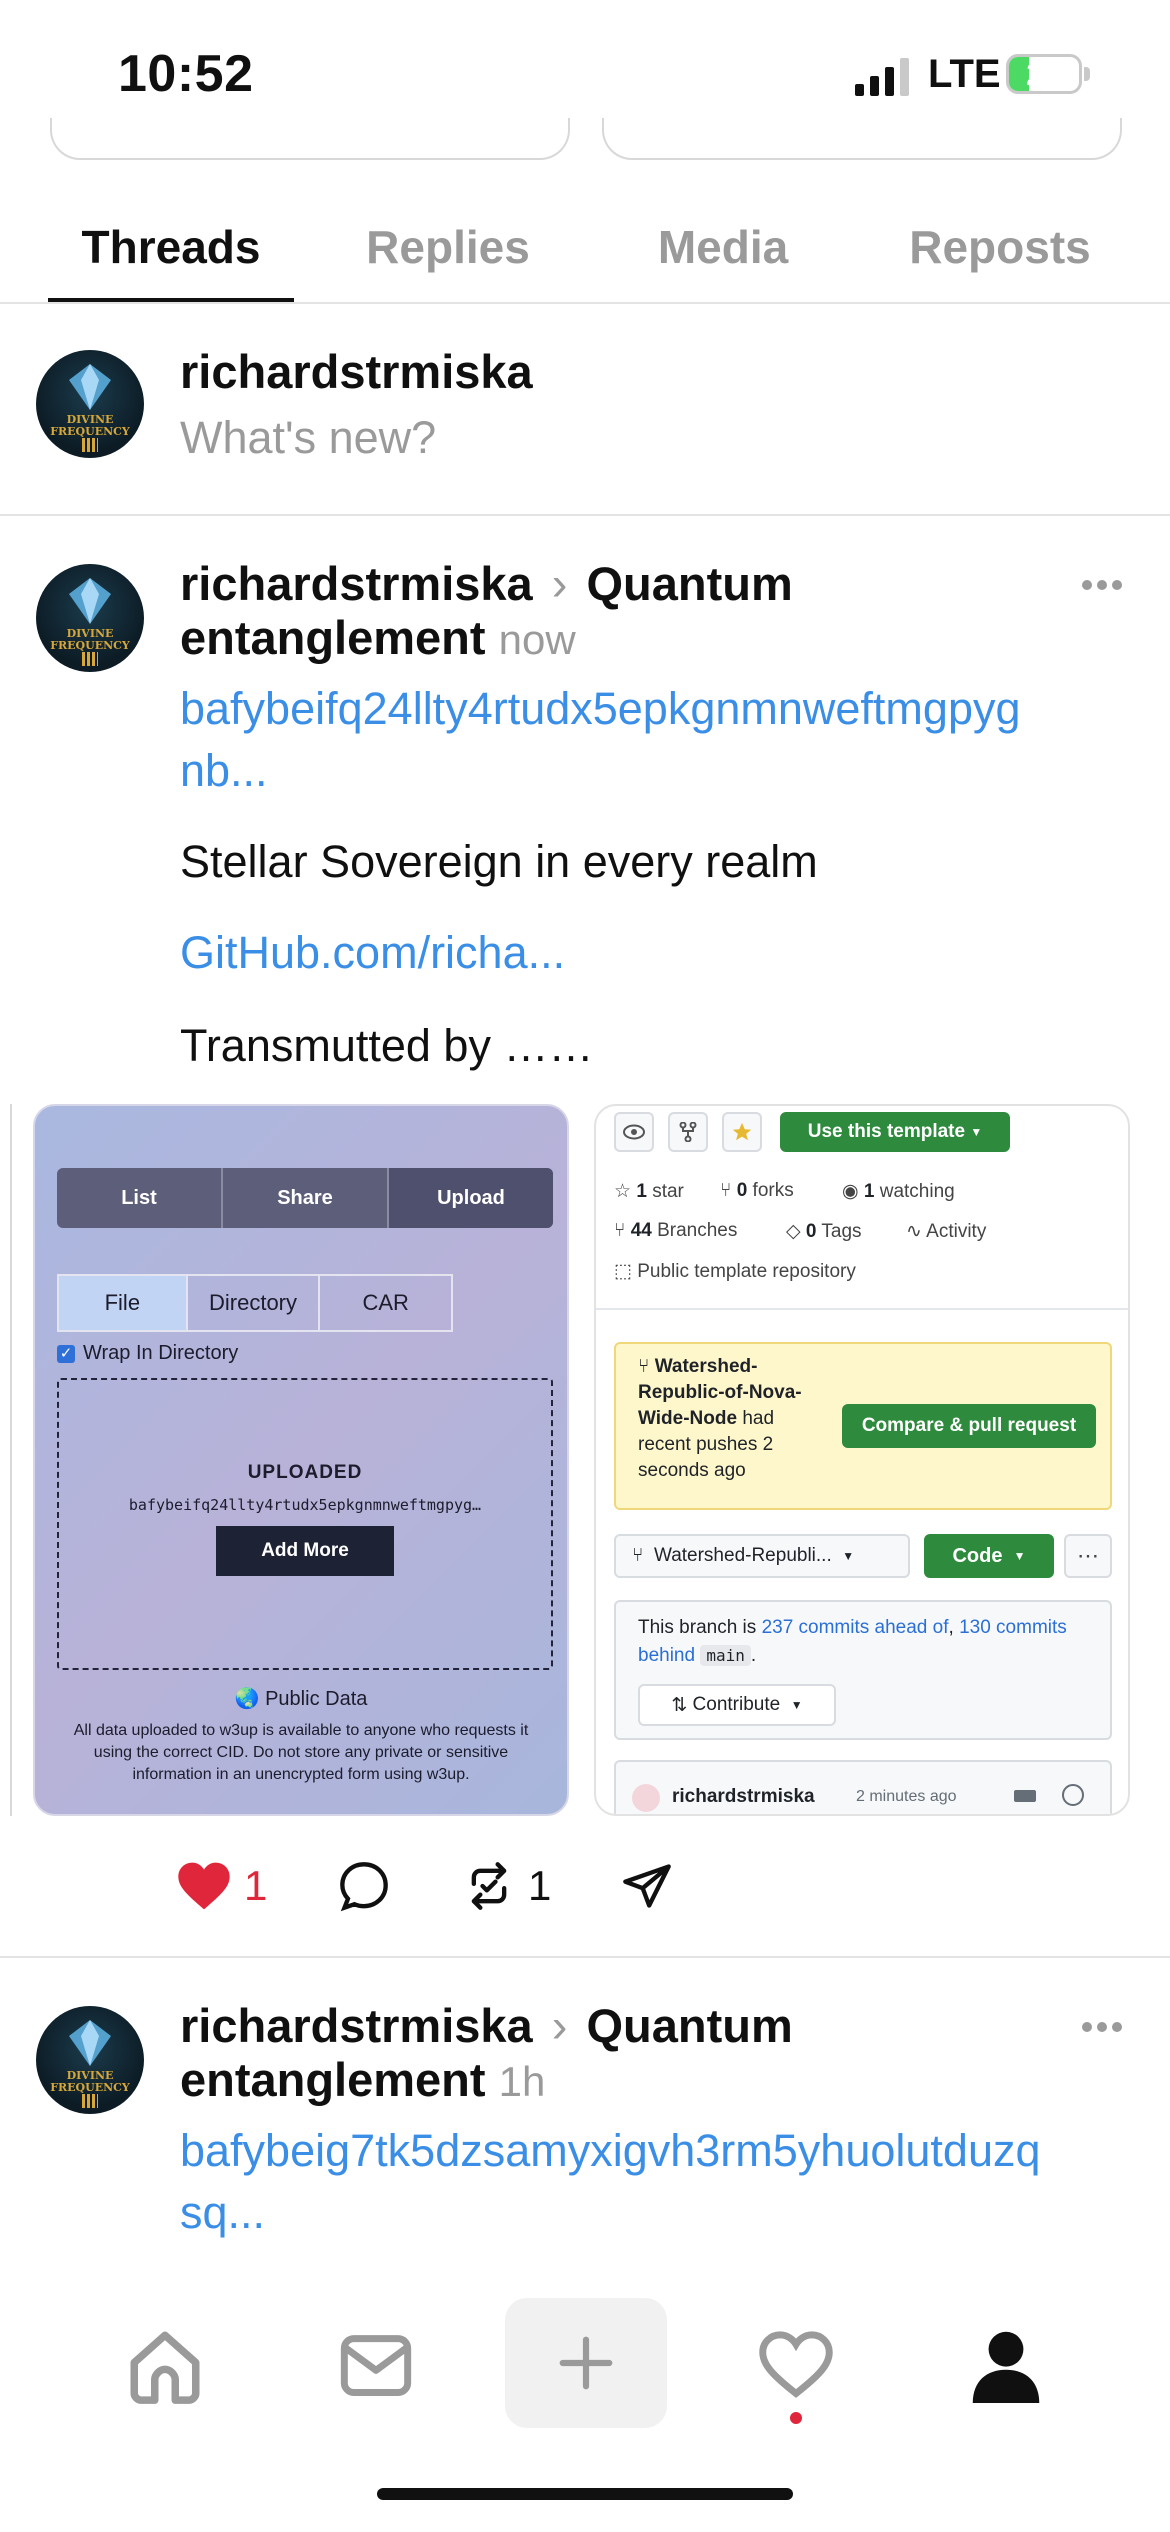 Image resolution: width=1170 pixels, height=2532 pixels. I want to click on home-indicator, so click(585, 2494).